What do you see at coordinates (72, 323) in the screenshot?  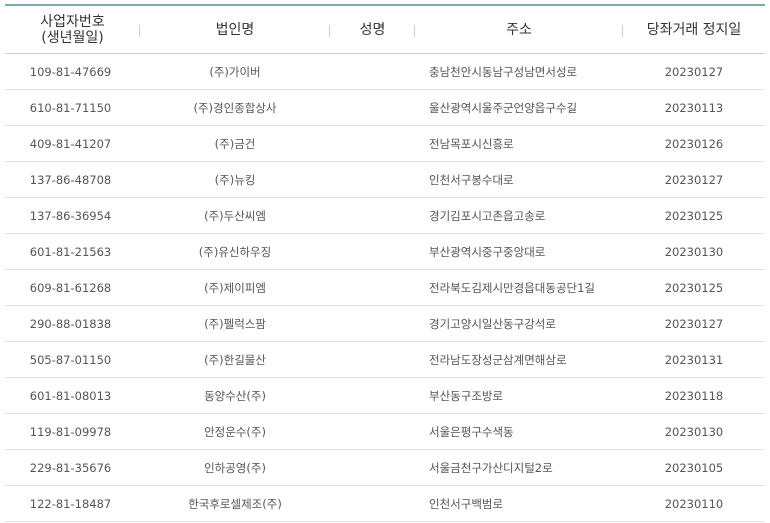 I see `cell-bizno: 290-88-01838` at bounding box center [72, 323].